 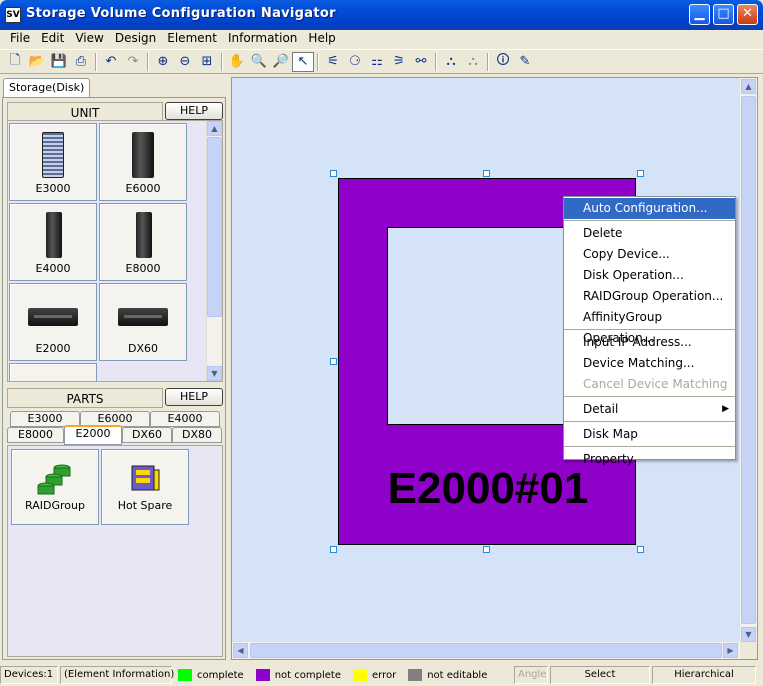 I want to click on part-hot-spare: Hot Spare, so click(x=145, y=487).